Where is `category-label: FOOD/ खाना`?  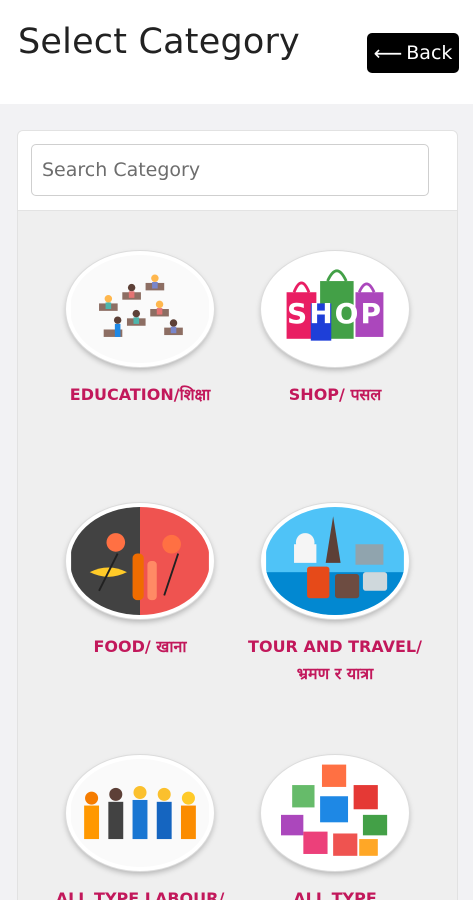
category-label: FOOD/ खाना is located at coordinates (140, 646).